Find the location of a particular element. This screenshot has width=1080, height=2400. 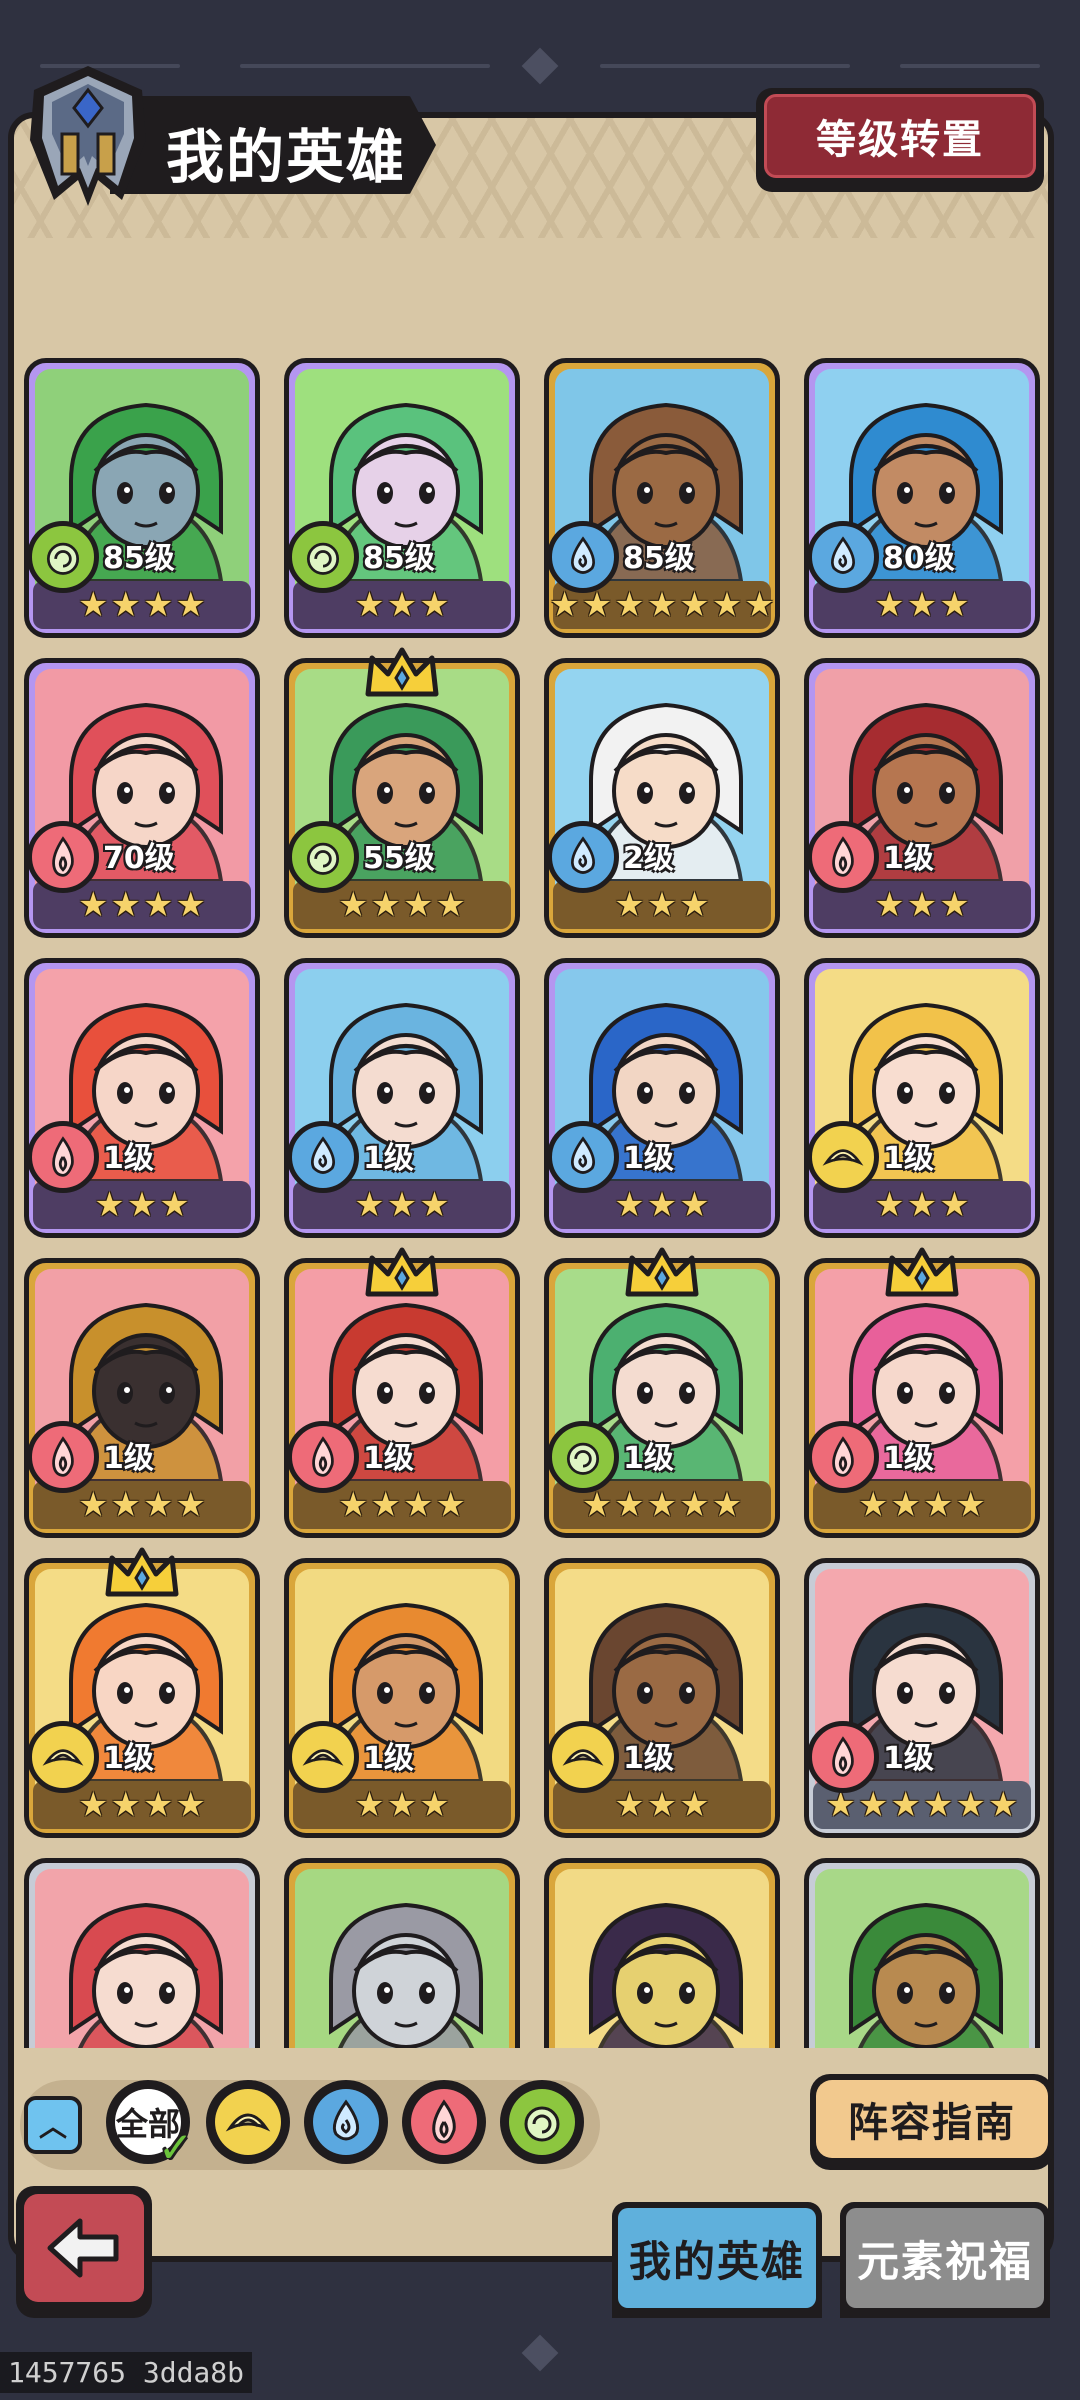

hero-card: ★ ★ ★ ★ ★ ★ 1级 is located at coordinates (922, 1698).